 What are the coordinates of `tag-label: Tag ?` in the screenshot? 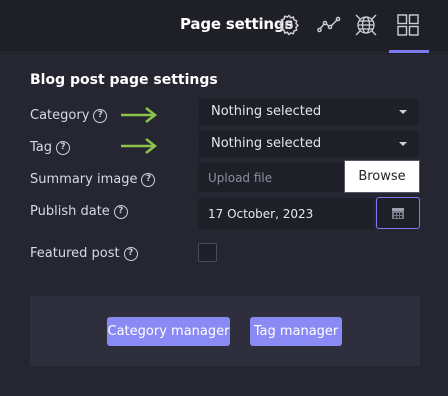 It's located at (50, 147).